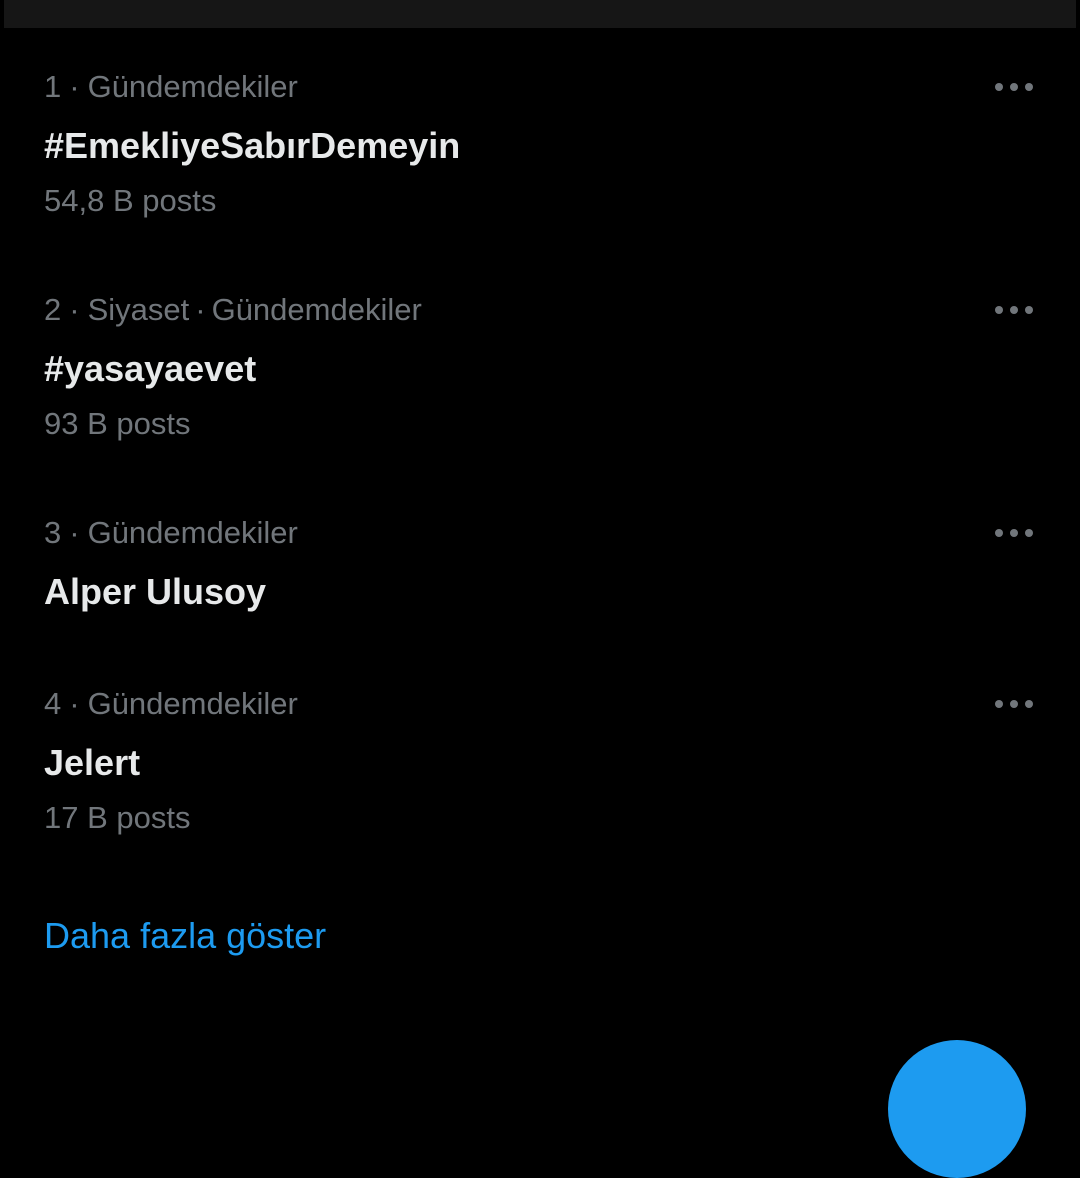 The width and height of the screenshot is (1080, 1178). I want to click on trend-rank: 4, so click(53, 703).